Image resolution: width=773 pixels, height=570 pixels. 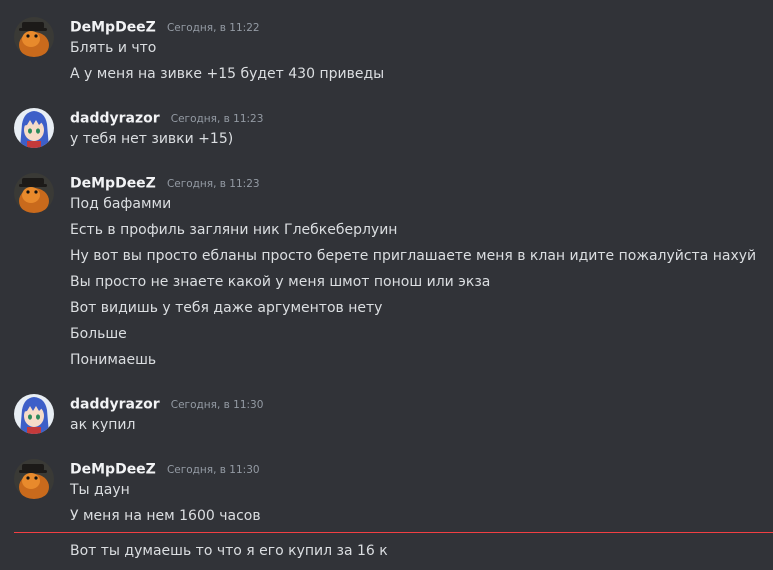 I want to click on timestamp: Сегодня, в 11:22, so click(x=213, y=27).